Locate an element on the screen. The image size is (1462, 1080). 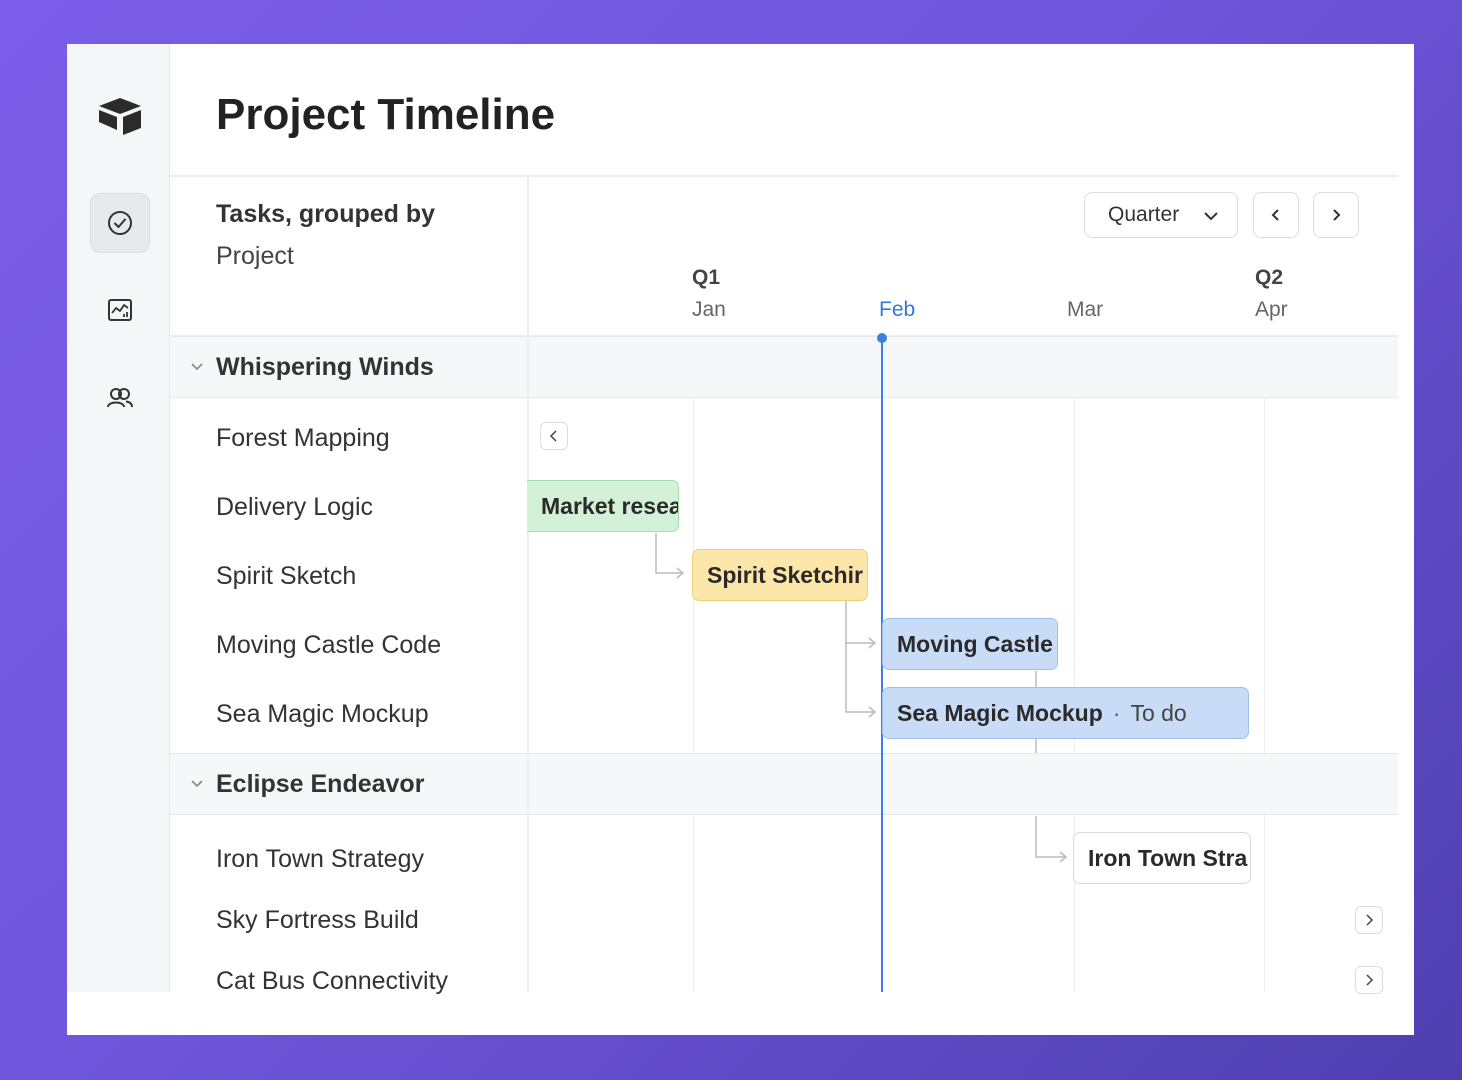
task-bar-spirit-sketching: Spirit Sketchir is located at coordinates (780, 575).